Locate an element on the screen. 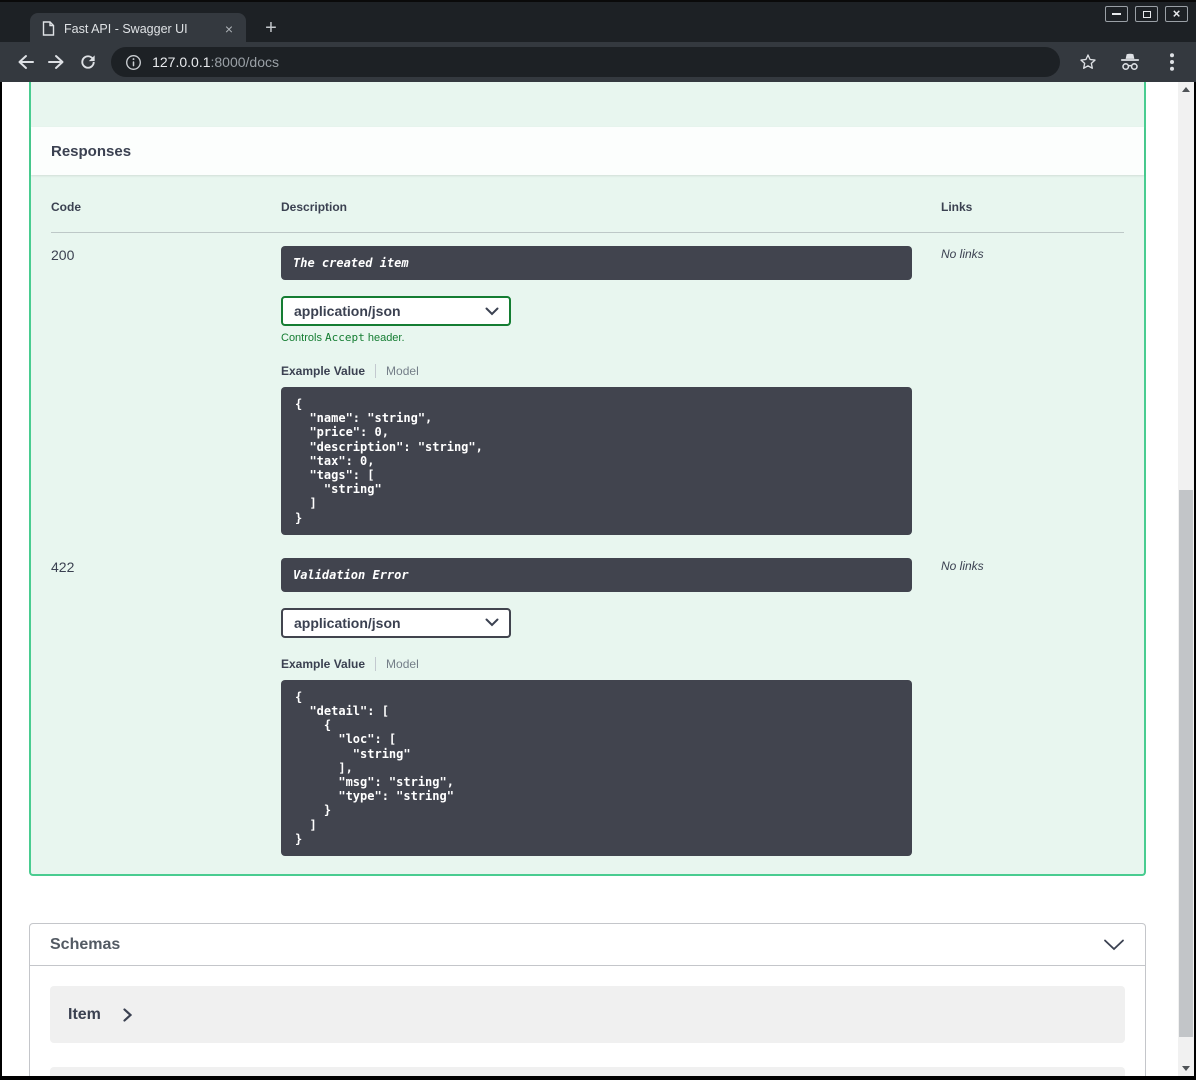 This screenshot has height=1080, width=1196. new-tab-button: + is located at coordinates (271, 28).